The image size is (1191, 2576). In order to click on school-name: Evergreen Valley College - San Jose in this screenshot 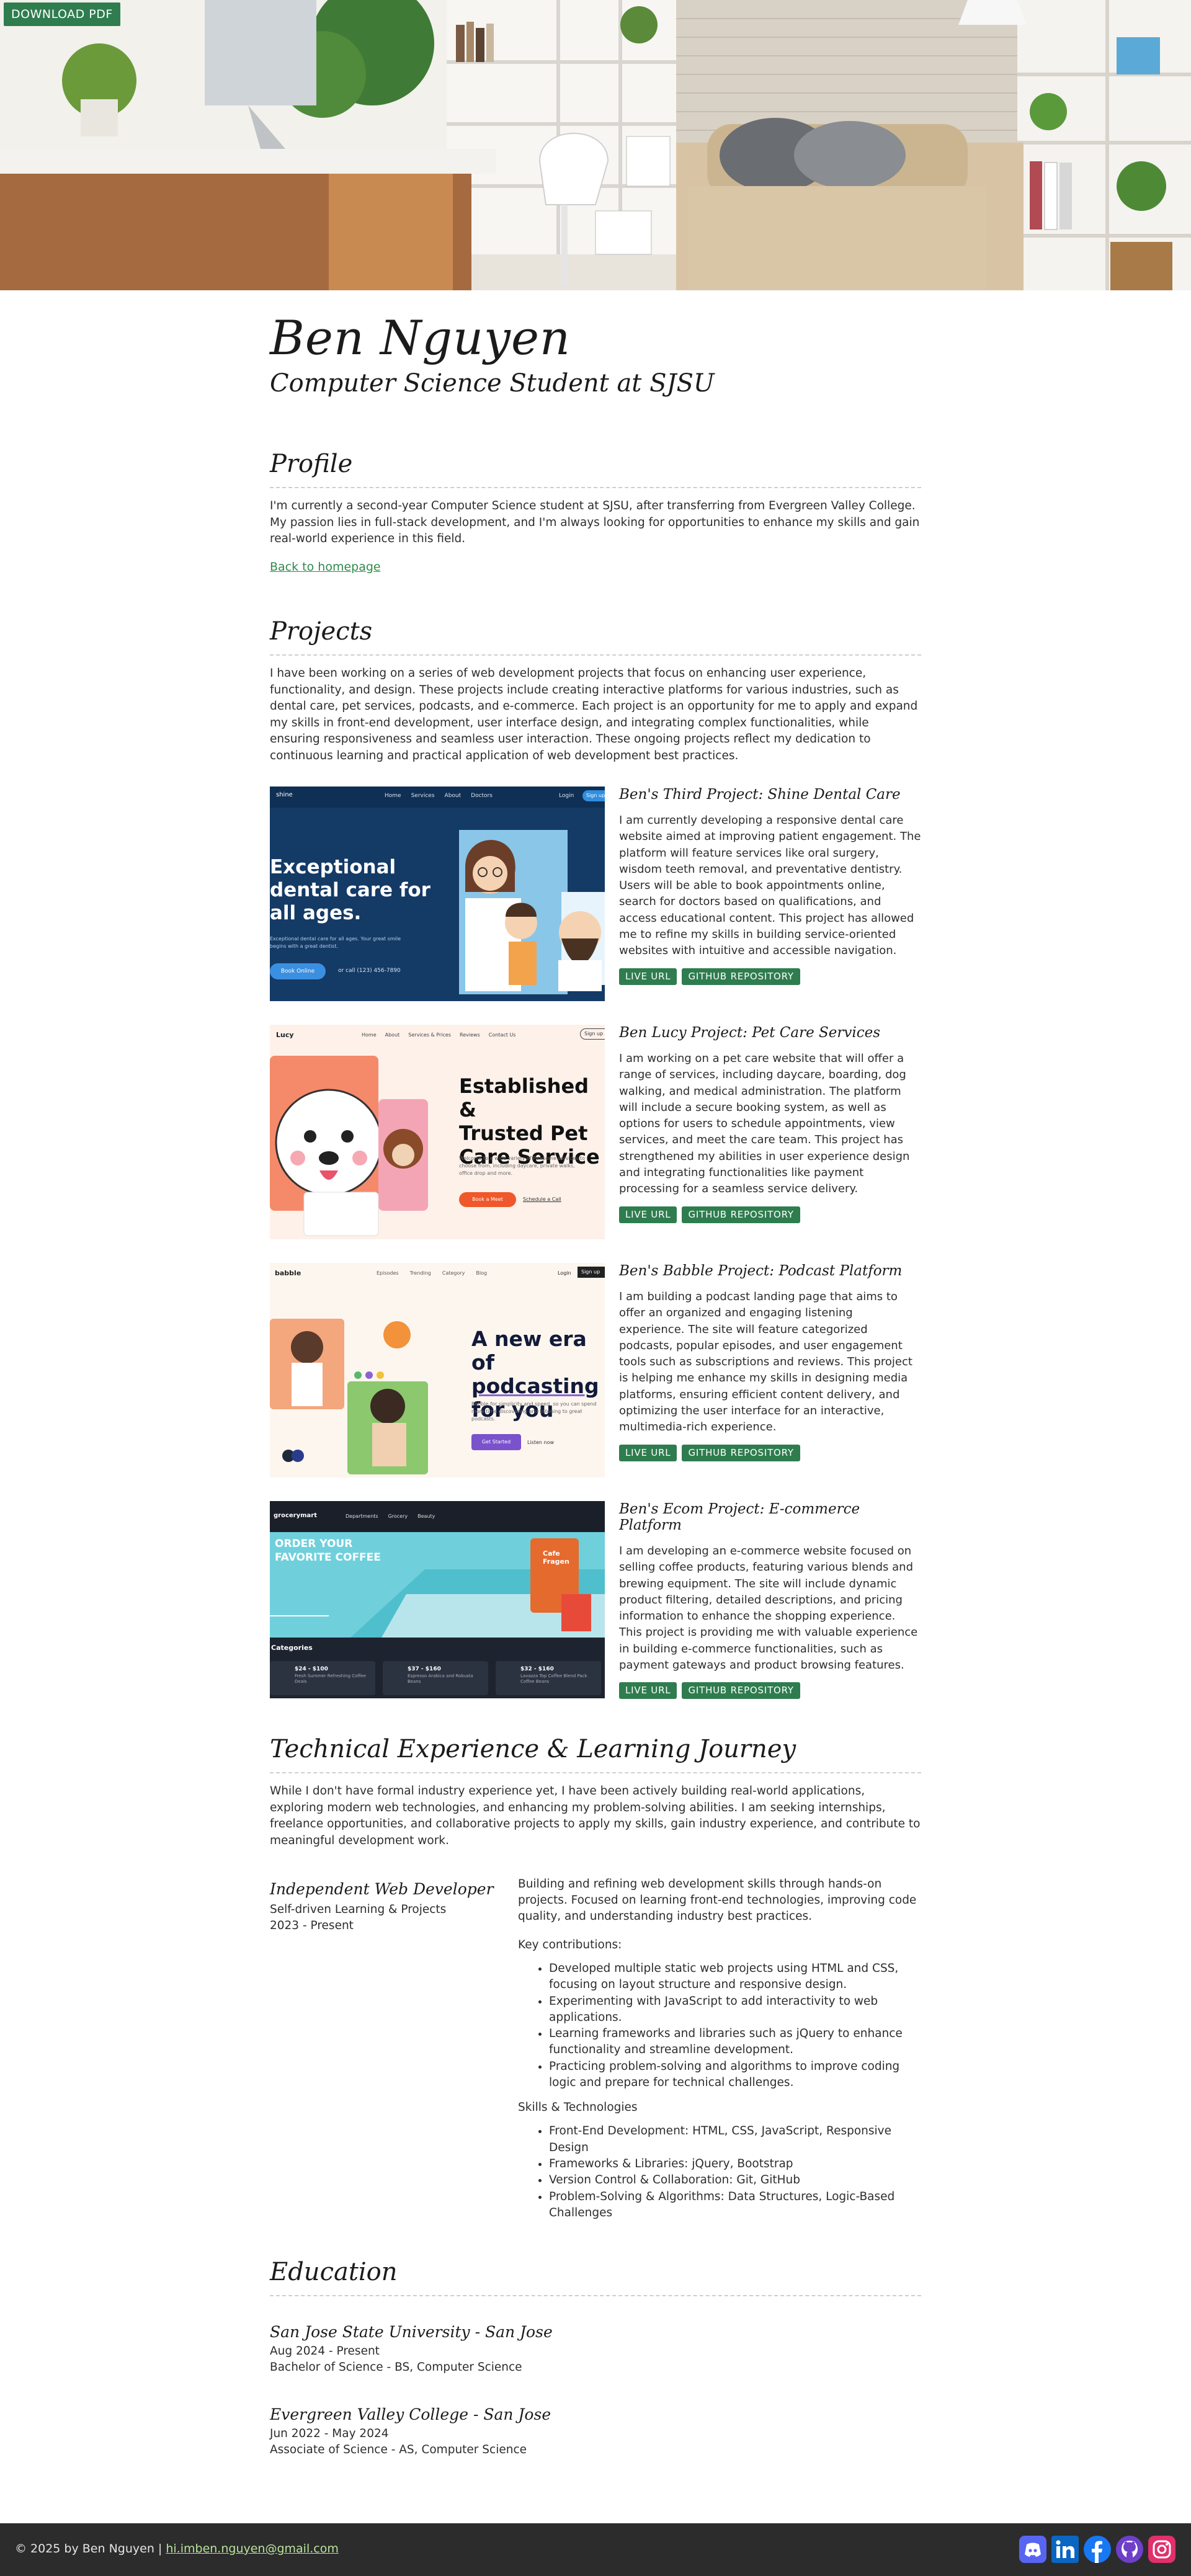, I will do `click(411, 2414)`.